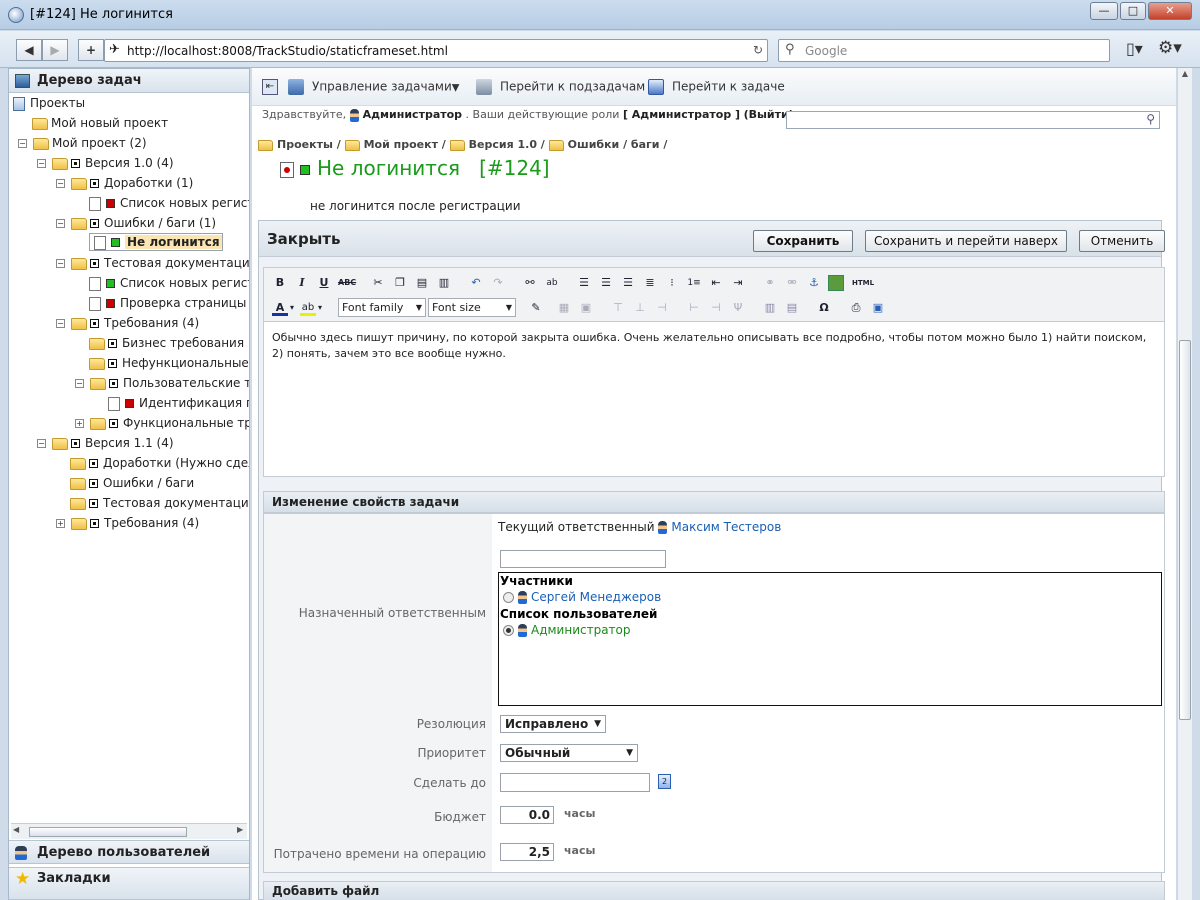 The image size is (1200, 900). What do you see at coordinates (127, 323) in the screenshot?
I see `tree-item: − Требования (4)` at bounding box center [127, 323].